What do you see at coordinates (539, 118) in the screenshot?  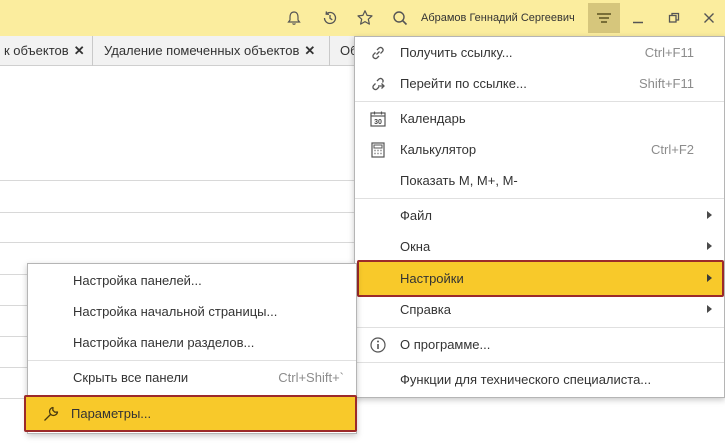 I see `menu-item-calendar: 30 Календарь` at bounding box center [539, 118].